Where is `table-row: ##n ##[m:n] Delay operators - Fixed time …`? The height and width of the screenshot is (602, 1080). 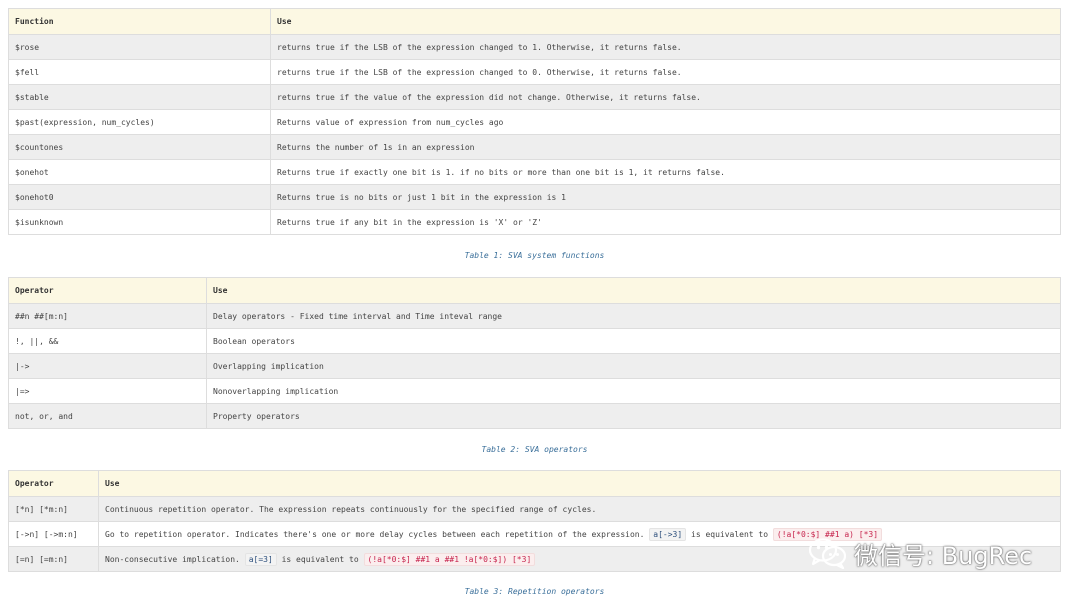
table-row: ##n ##[m:n] Delay operators - Fixed time … is located at coordinates (534, 316).